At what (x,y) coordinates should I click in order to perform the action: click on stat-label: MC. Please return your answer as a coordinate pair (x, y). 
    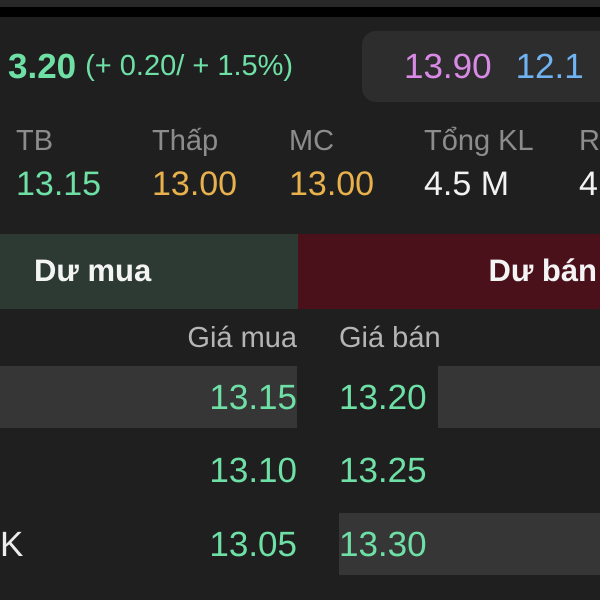
    Looking at the image, I should click on (311, 141).